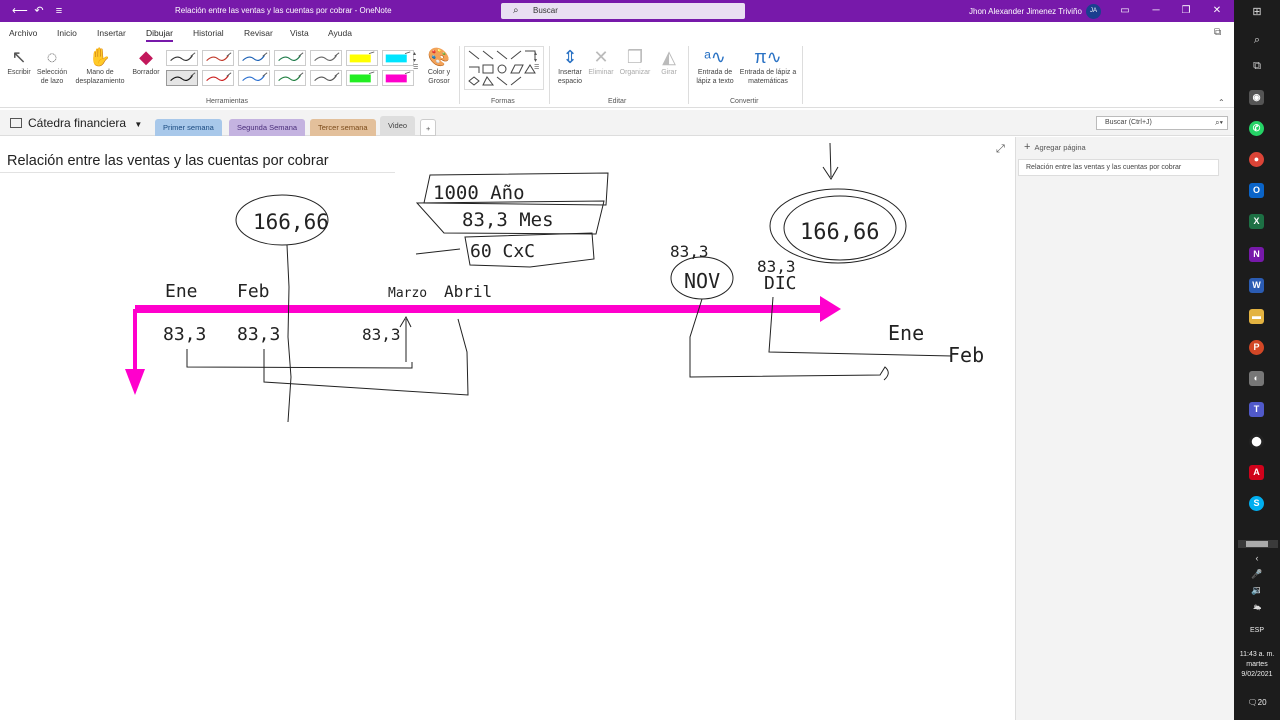  What do you see at coordinates (67, 33) in the screenshot?
I see `menu-inicio: Inicio` at bounding box center [67, 33].